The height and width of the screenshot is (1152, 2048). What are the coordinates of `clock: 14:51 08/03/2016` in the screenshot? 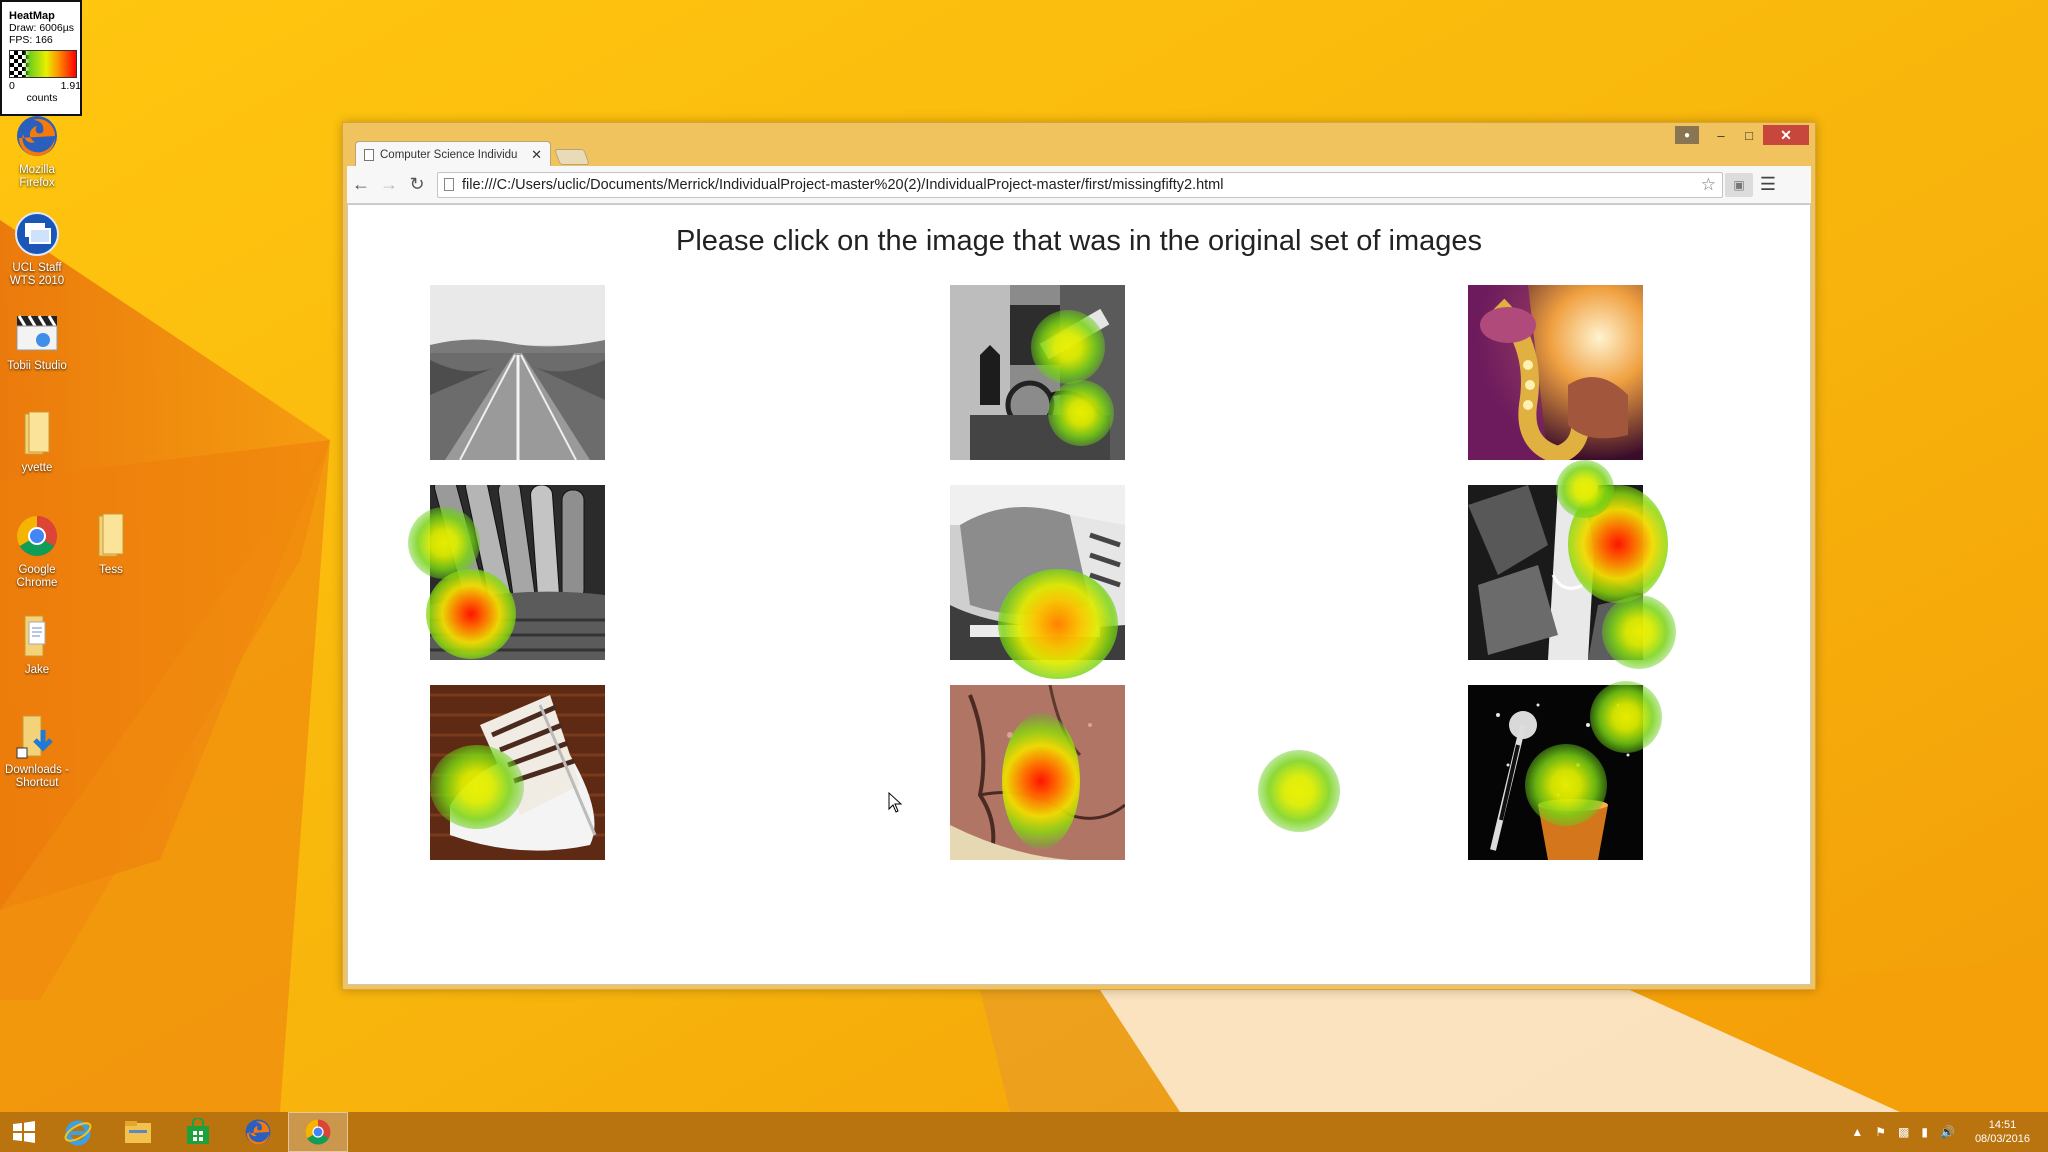 It's located at (2002, 1132).